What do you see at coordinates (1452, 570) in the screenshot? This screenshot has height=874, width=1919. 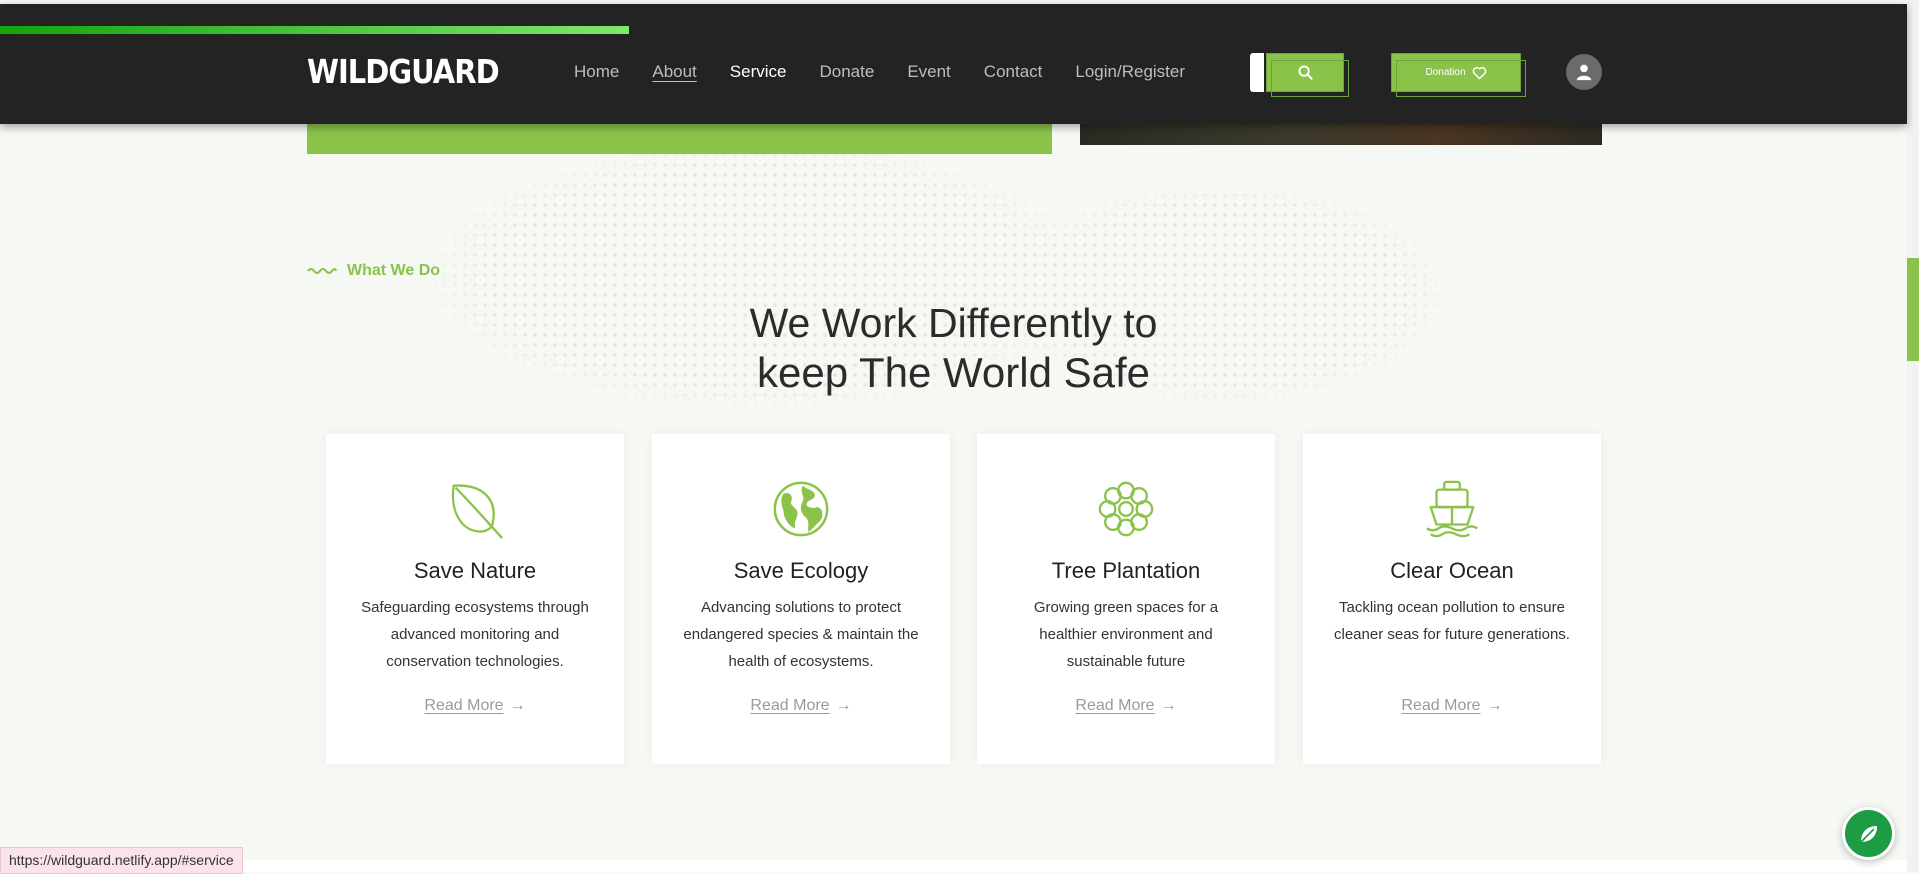 I see `card-title: Clear Ocean` at bounding box center [1452, 570].